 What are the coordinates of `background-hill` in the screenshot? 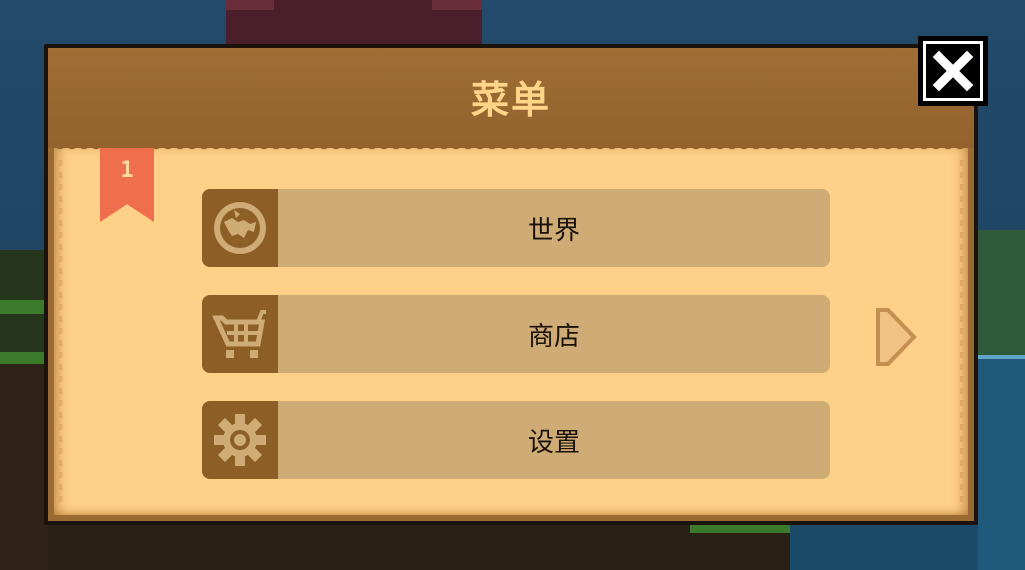 It's located at (1001, 292).